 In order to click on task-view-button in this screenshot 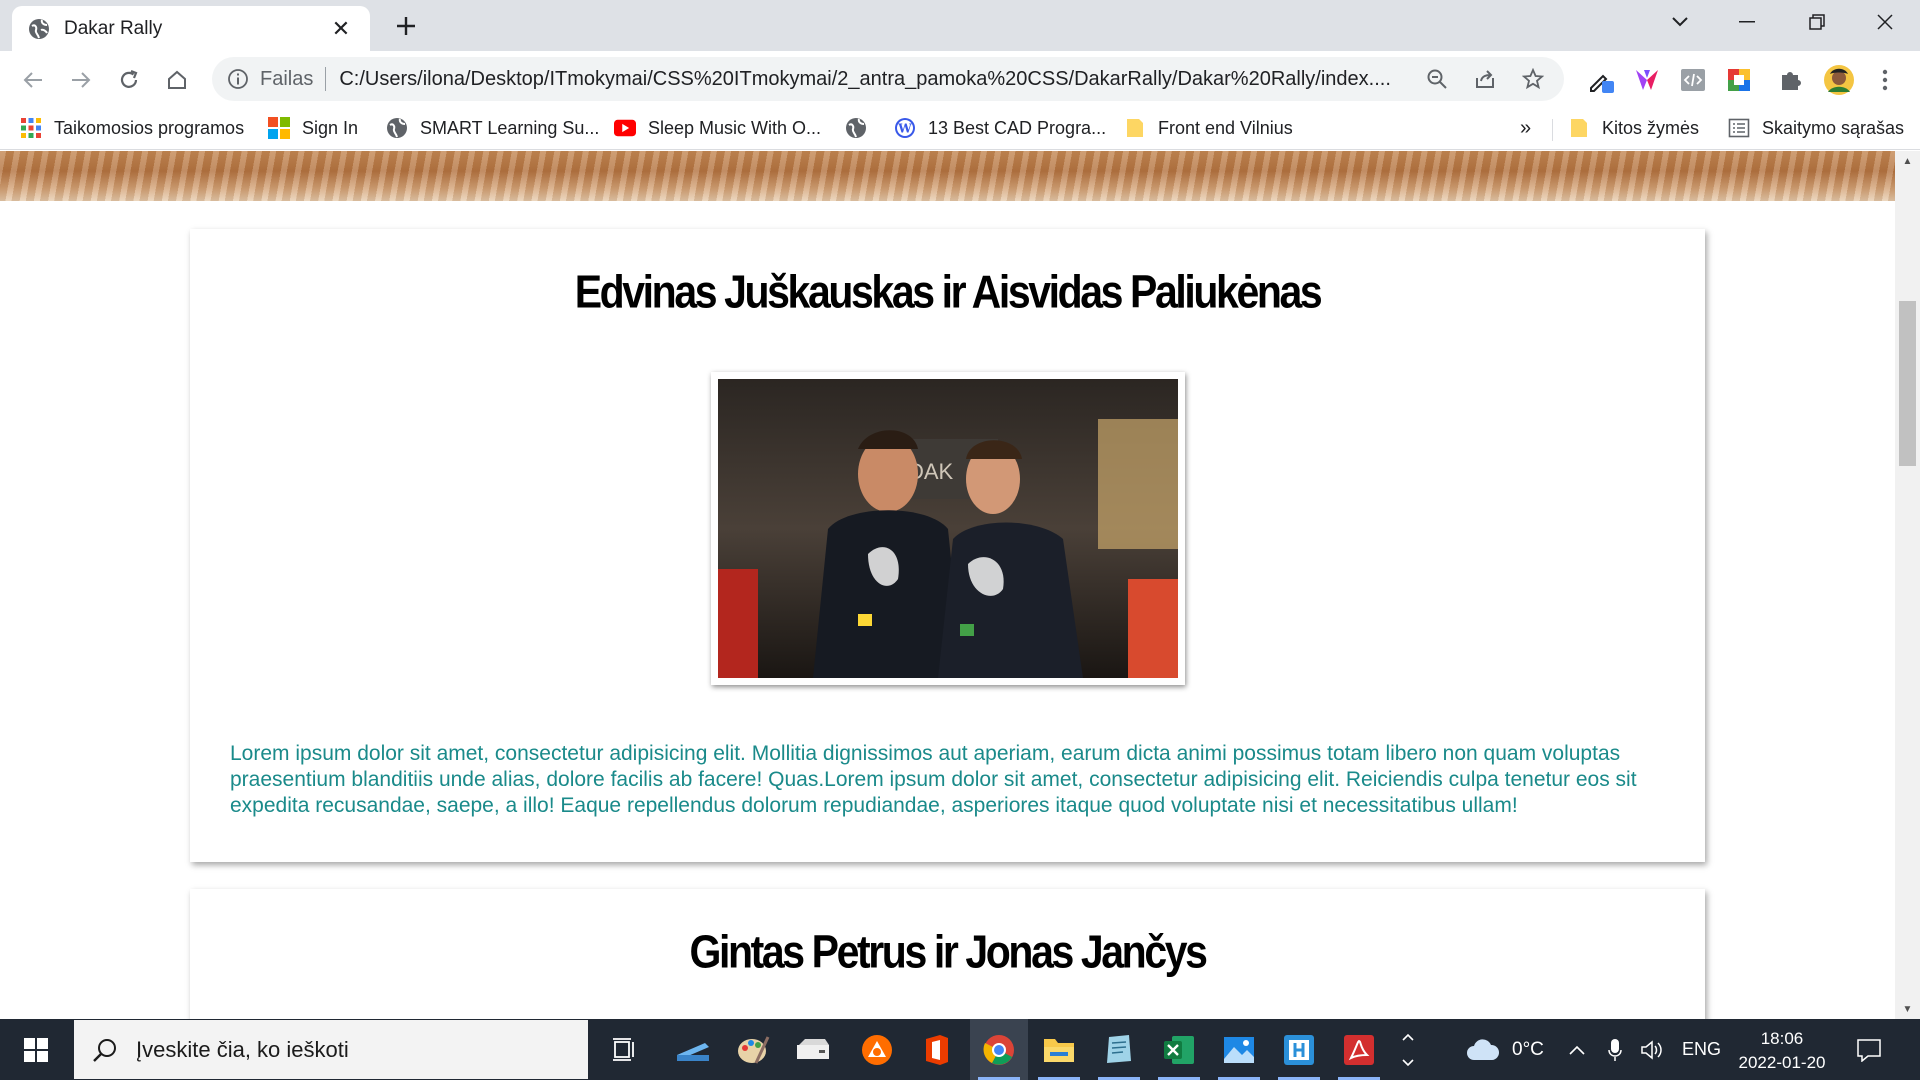, I will do `click(625, 1049)`.